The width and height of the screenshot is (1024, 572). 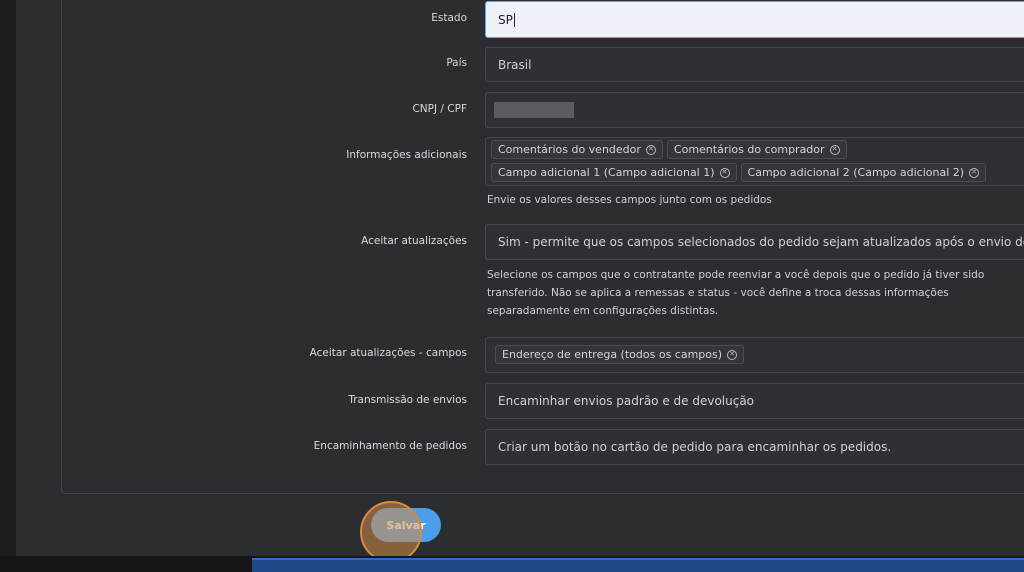 What do you see at coordinates (407, 400) in the screenshot?
I see `transmissao-label: Transmissão de envios` at bounding box center [407, 400].